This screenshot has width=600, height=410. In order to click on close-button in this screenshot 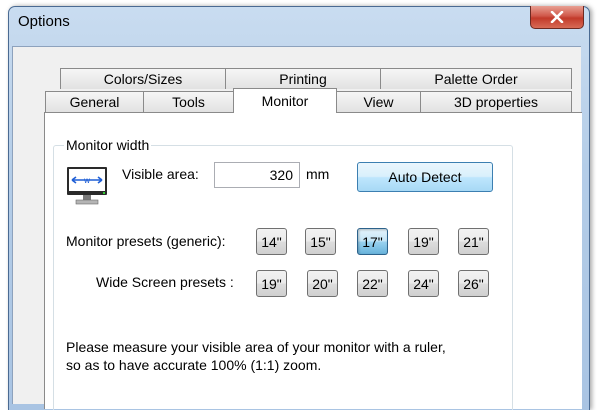, I will do `click(557, 17)`.